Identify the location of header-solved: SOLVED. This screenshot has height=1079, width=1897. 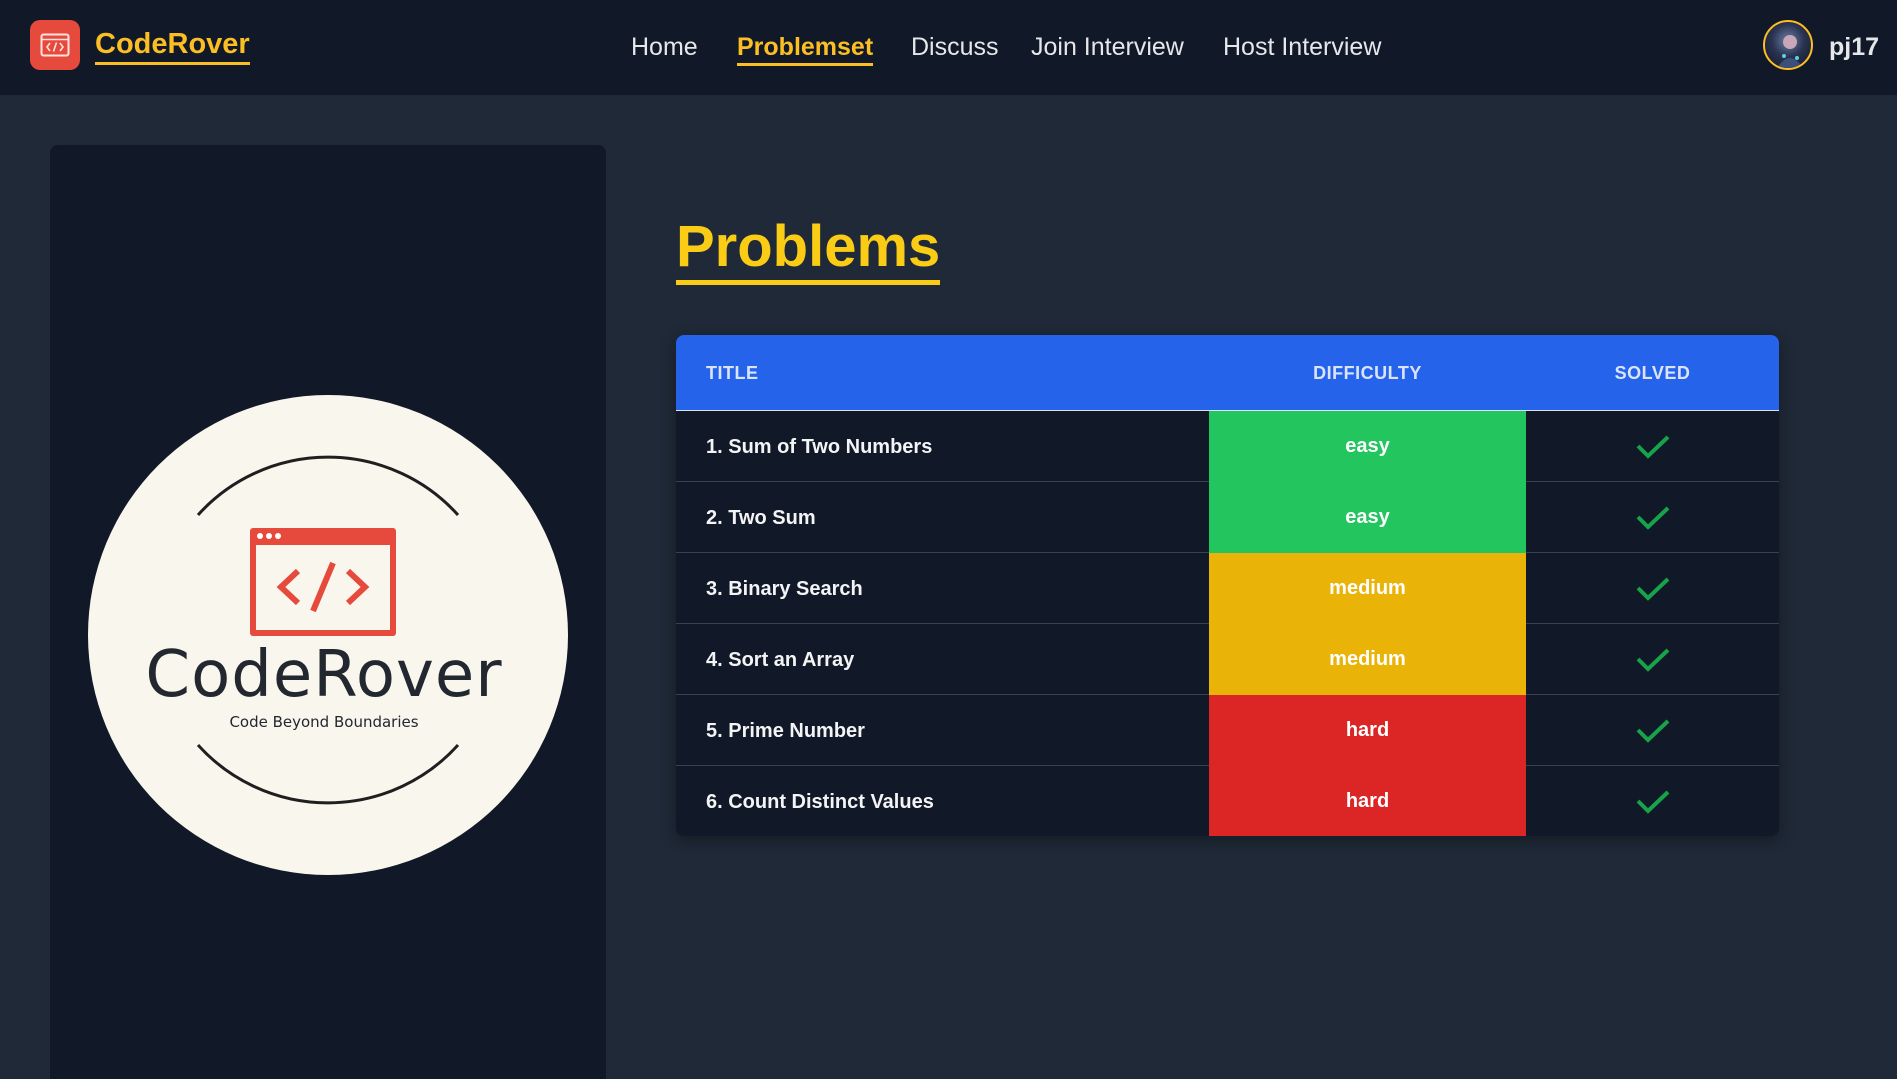
(1652, 373).